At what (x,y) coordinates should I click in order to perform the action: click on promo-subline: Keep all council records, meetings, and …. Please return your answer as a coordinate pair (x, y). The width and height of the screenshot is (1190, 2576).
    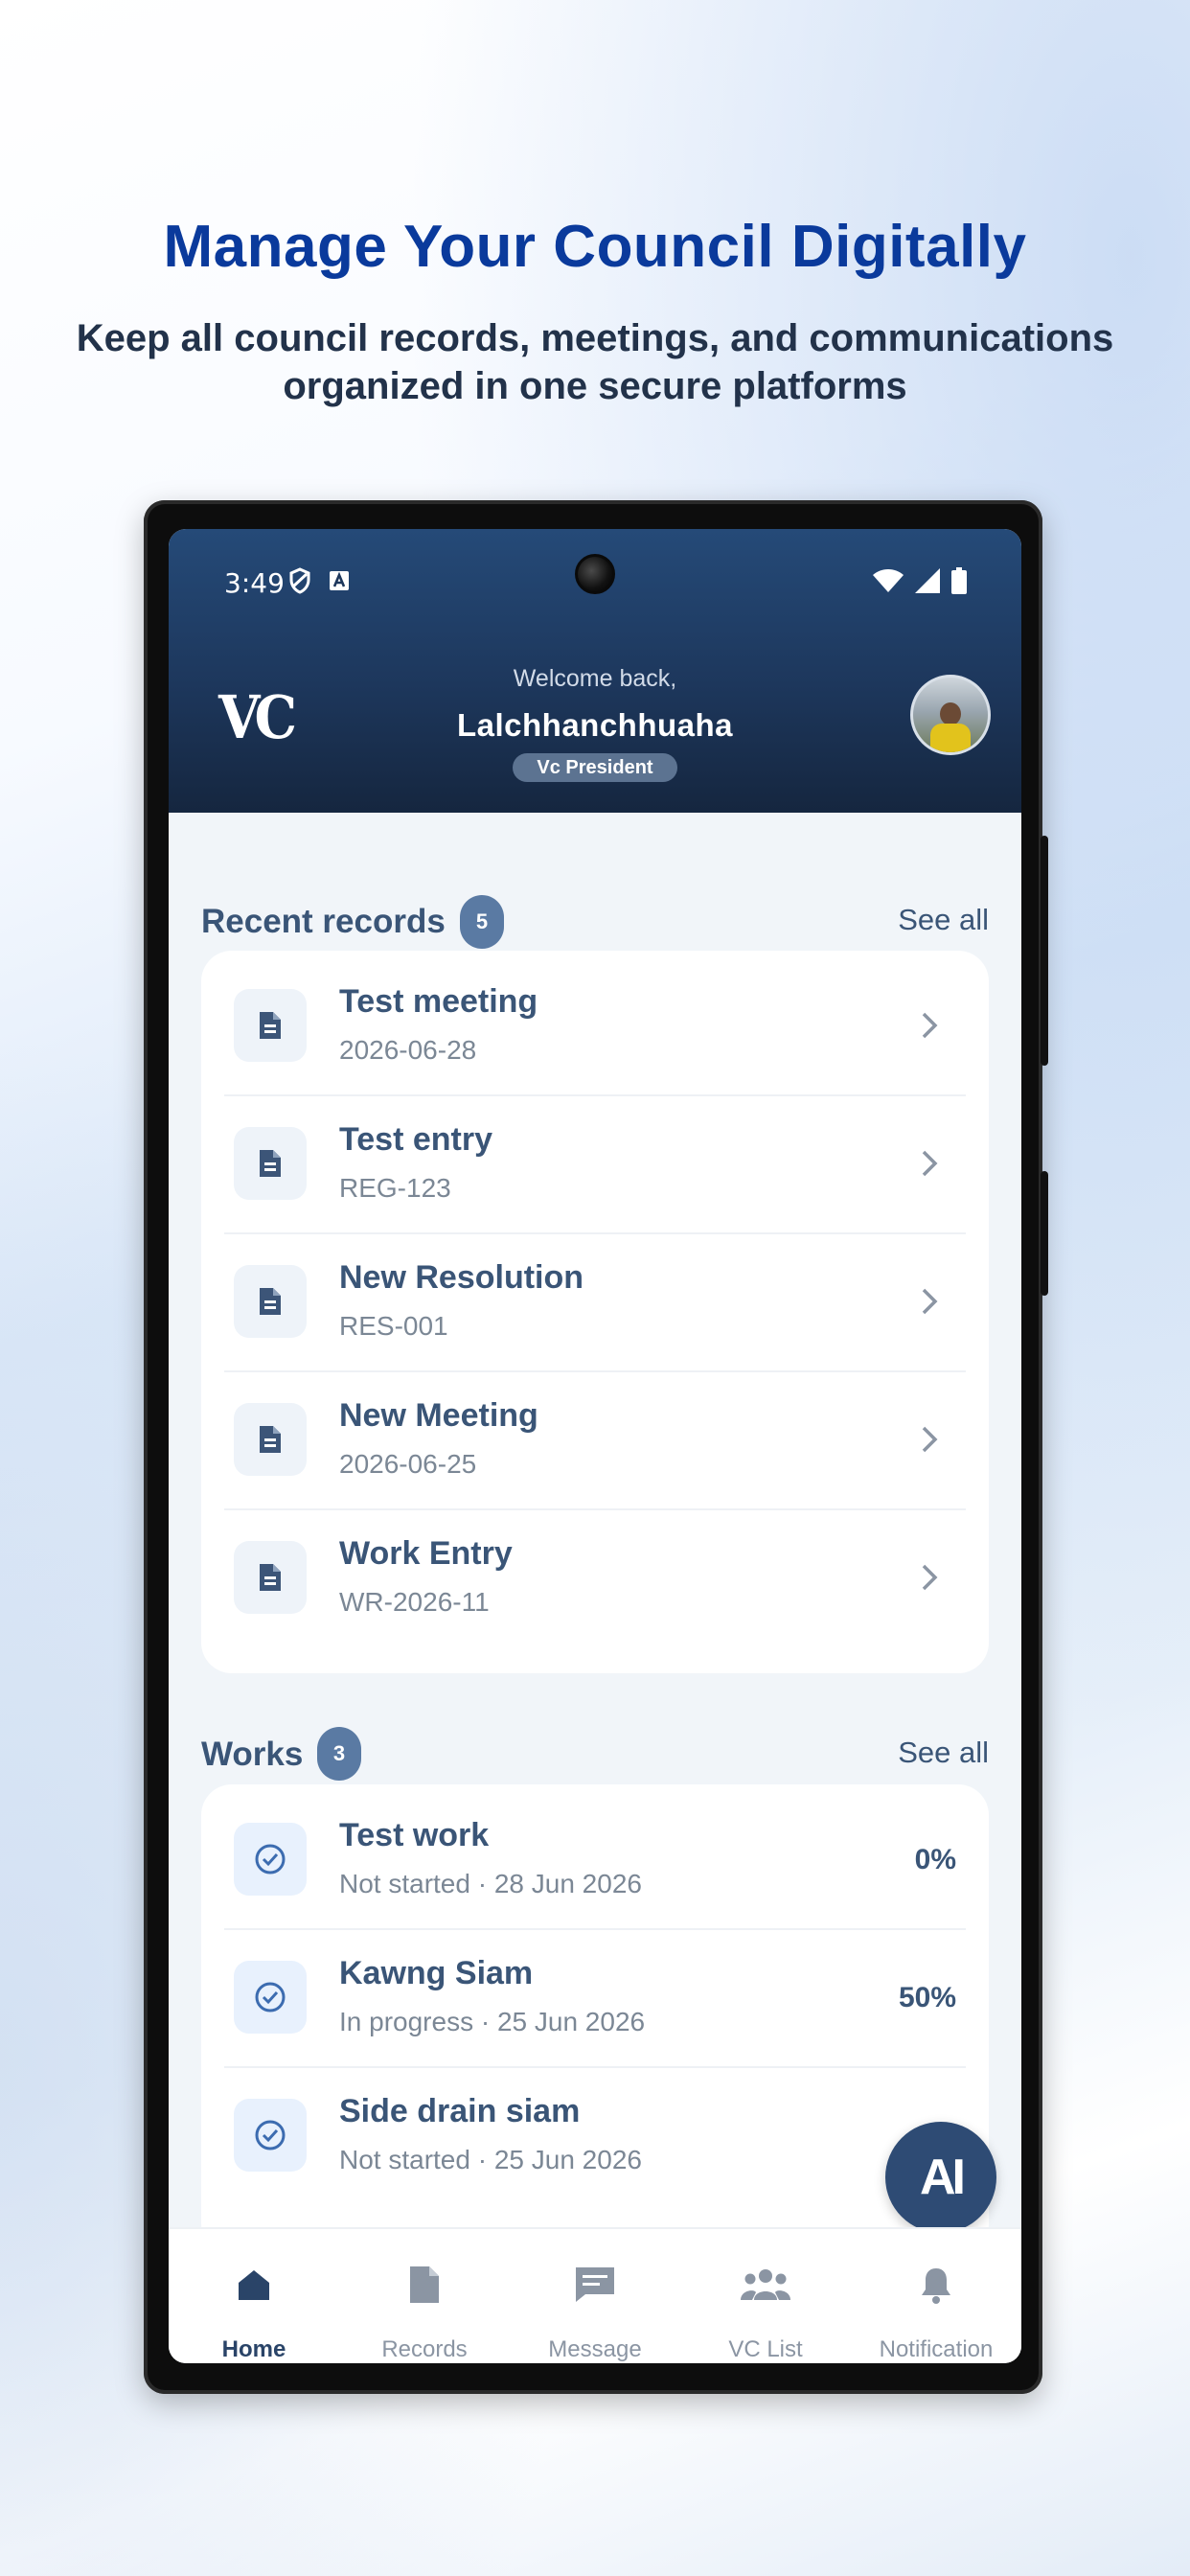
    Looking at the image, I should click on (595, 362).